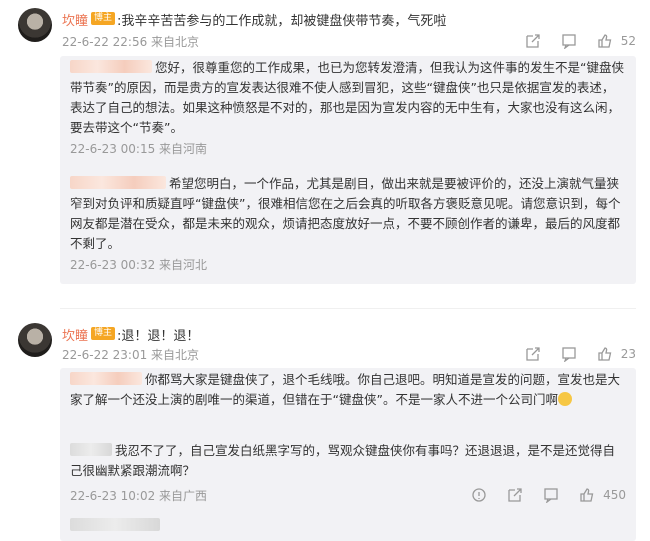  What do you see at coordinates (139, 149) in the screenshot?
I see `reply-meta: 22-6-23 00:15 来自河南` at bounding box center [139, 149].